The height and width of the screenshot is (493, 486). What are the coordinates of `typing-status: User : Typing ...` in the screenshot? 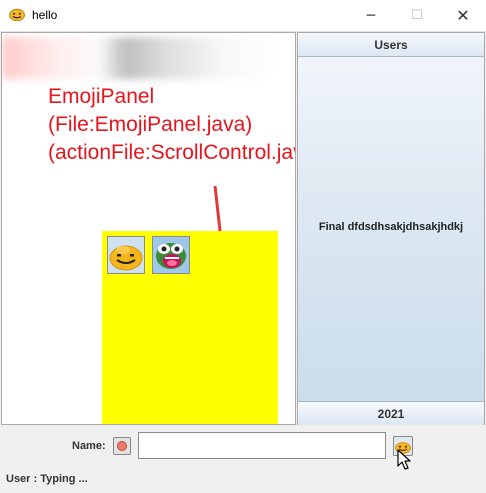 It's located at (47, 479).